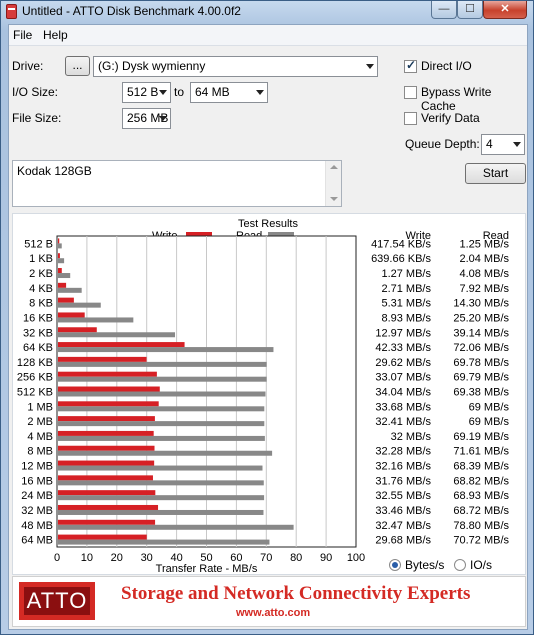 This screenshot has height=635, width=534. I want to click on write-value: 32.28 MB/s, so click(403, 452).